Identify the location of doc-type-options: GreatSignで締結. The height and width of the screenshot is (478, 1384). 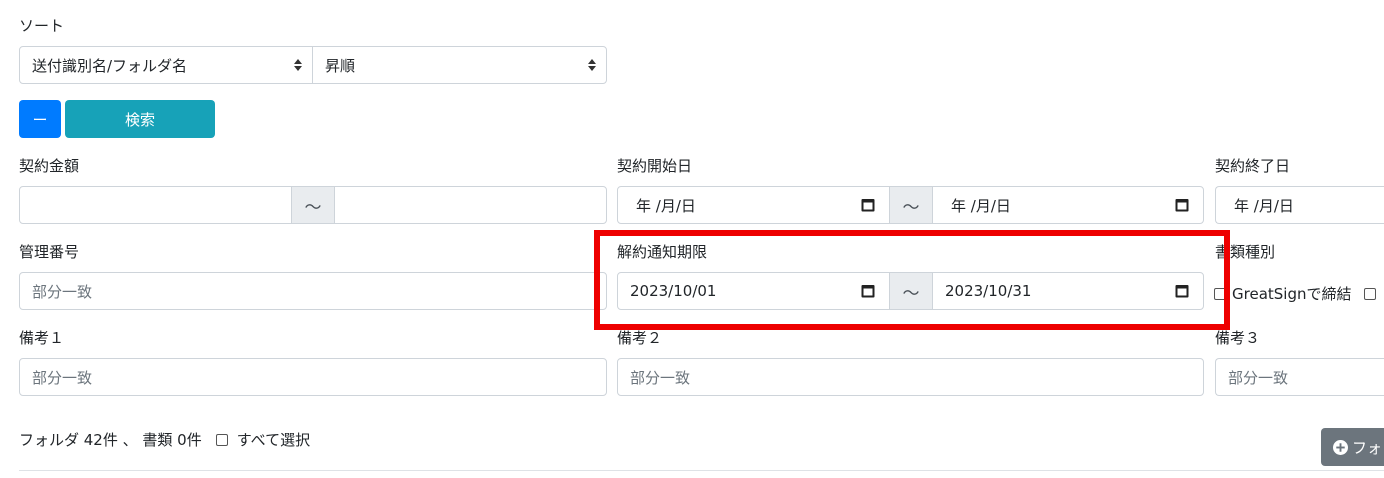
(1295, 294).